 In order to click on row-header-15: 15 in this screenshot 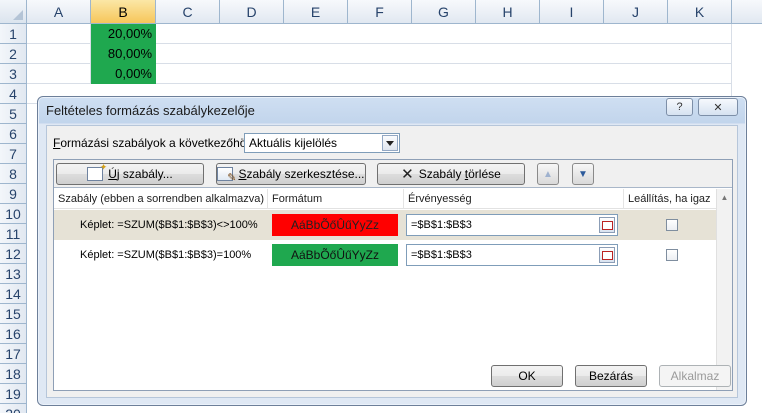, I will do `click(13, 314)`.